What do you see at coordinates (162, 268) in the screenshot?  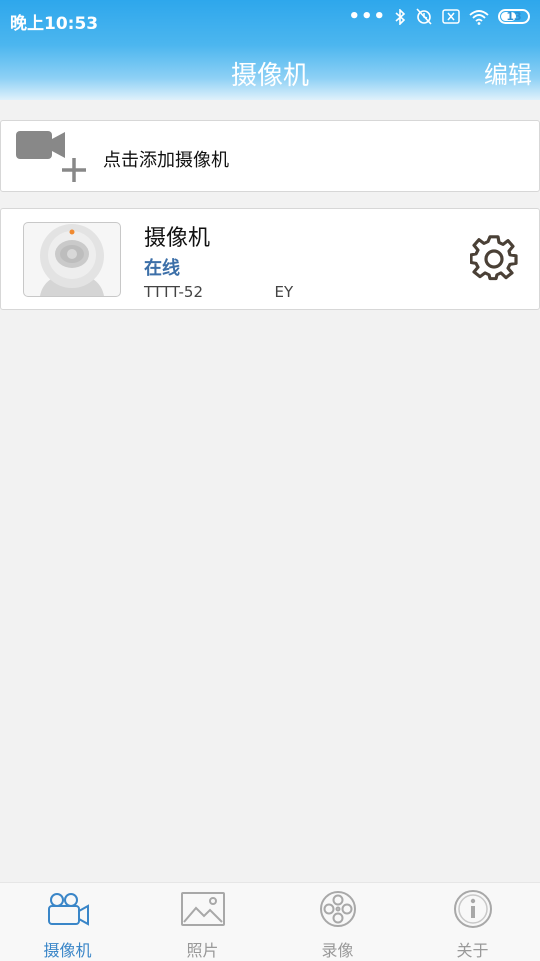 I see `camera-status: 在线` at bounding box center [162, 268].